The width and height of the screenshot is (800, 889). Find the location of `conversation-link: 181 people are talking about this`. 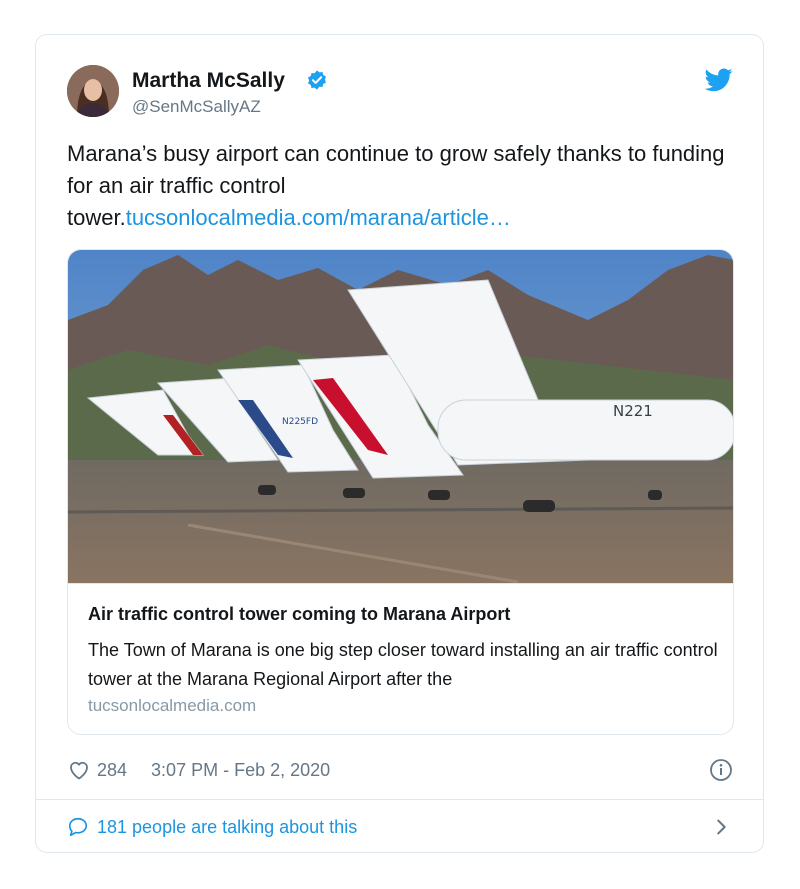

conversation-link: 181 people are talking about this is located at coordinates (399, 827).